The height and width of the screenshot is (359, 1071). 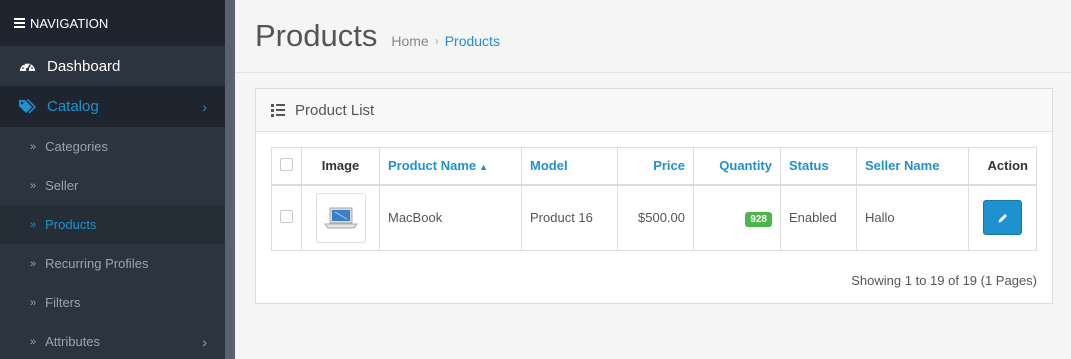 What do you see at coordinates (112, 106) in the screenshot?
I see `sidebar-item-catalog: Catalog ›` at bounding box center [112, 106].